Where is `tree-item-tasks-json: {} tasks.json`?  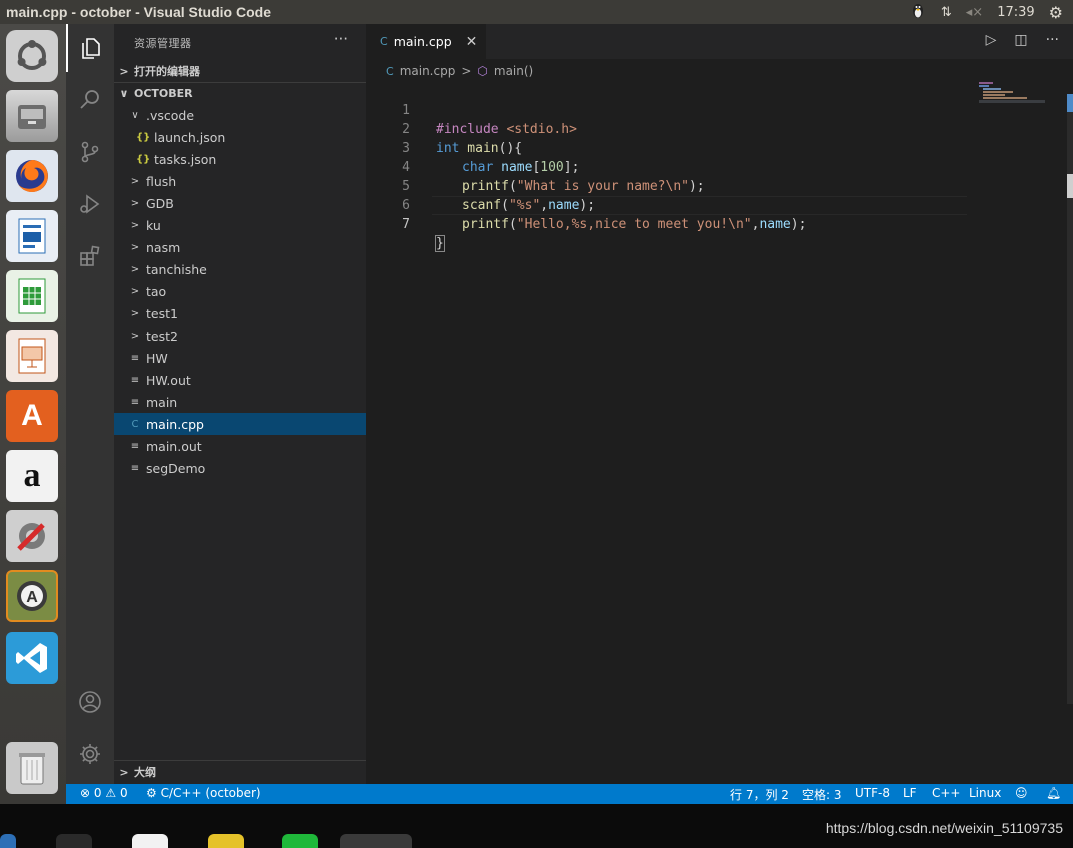
tree-item-tasks-json: {} tasks.json is located at coordinates (240, 159).